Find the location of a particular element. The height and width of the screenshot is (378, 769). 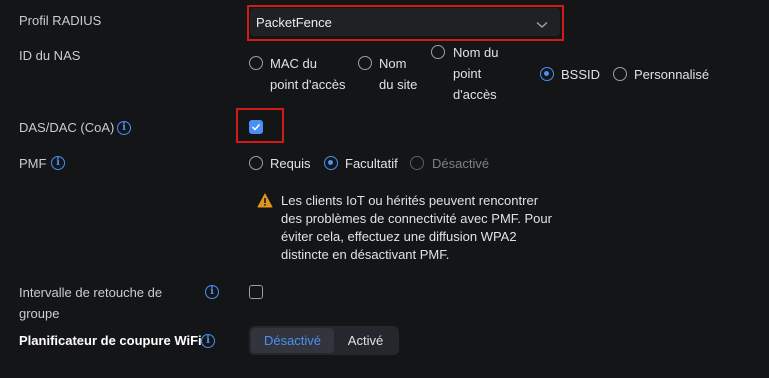

option-line: d'accès is located at coordinates (475, 94).